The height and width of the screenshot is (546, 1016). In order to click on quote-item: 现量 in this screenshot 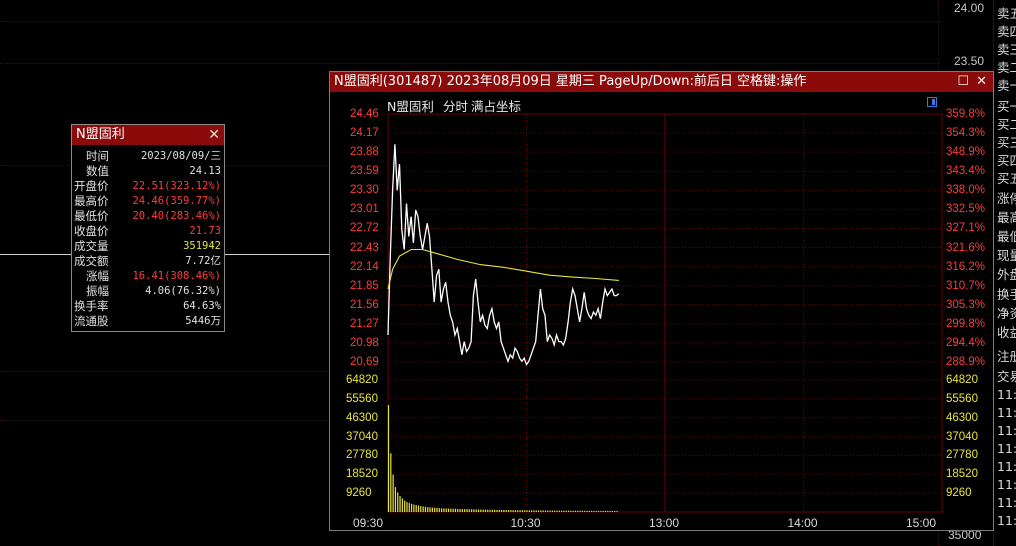, I will do `click(1006, 255)`.